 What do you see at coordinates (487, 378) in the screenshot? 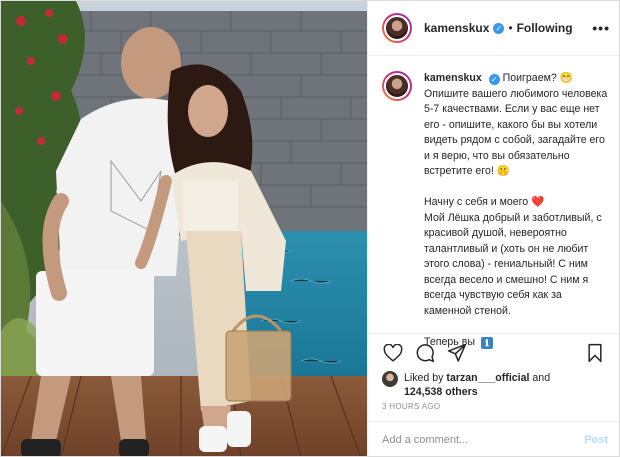
I see `liker-username: tarzan___official` at bounding box center [487, 378].